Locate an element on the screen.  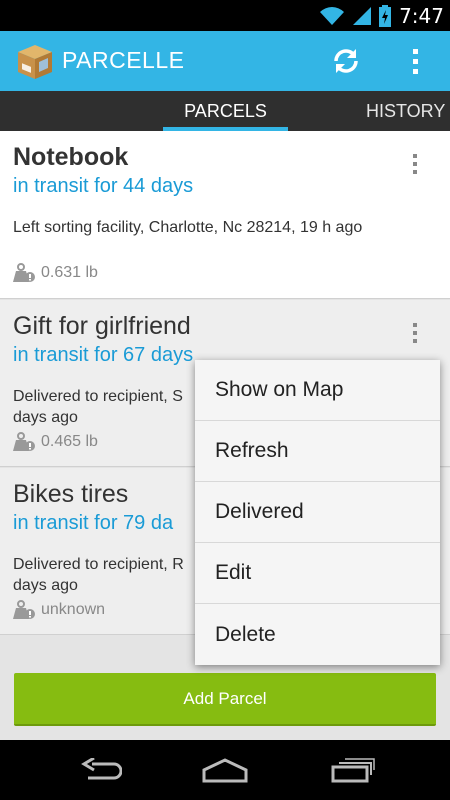
parcel-weight: unknown is located at coordinates (59, 610).